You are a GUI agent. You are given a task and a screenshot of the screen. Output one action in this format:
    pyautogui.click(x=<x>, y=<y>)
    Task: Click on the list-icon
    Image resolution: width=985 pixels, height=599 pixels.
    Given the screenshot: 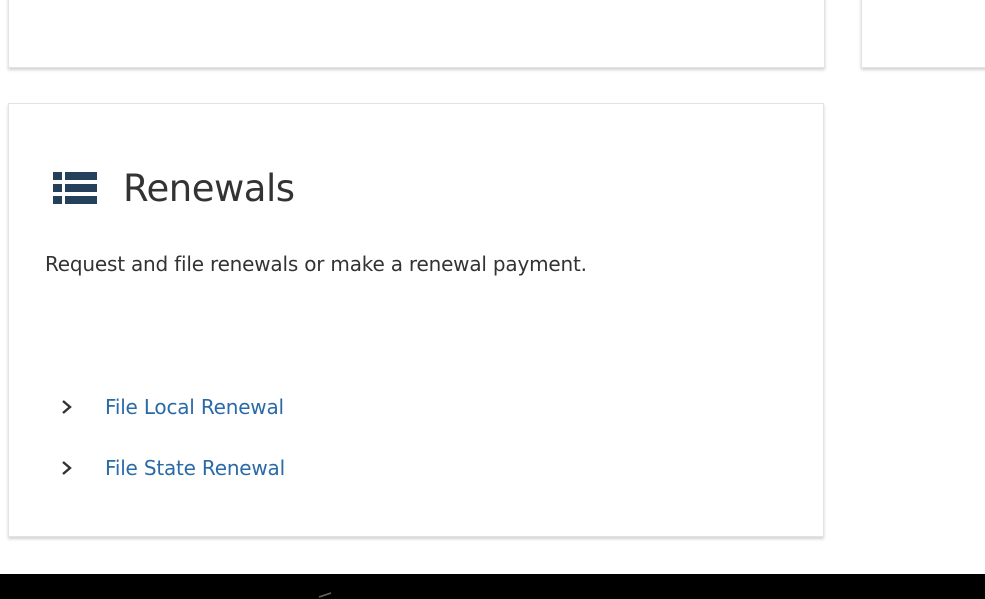 What is the action you would take?
    pyautogui.click(x=75, y=188)
    